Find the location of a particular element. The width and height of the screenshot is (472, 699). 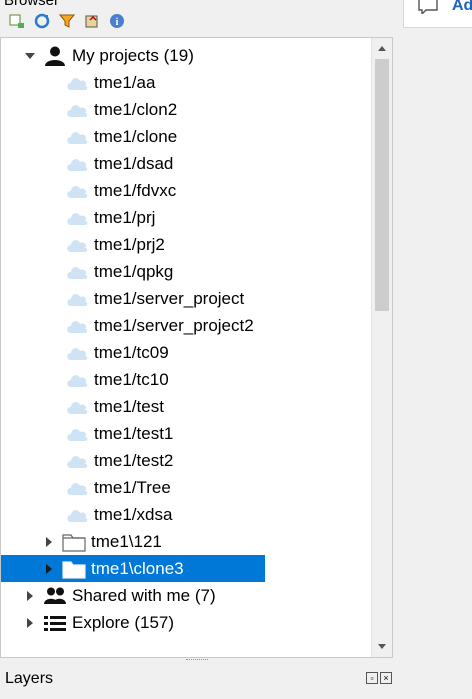

collapse-icon is located at coordinates (91, 21).